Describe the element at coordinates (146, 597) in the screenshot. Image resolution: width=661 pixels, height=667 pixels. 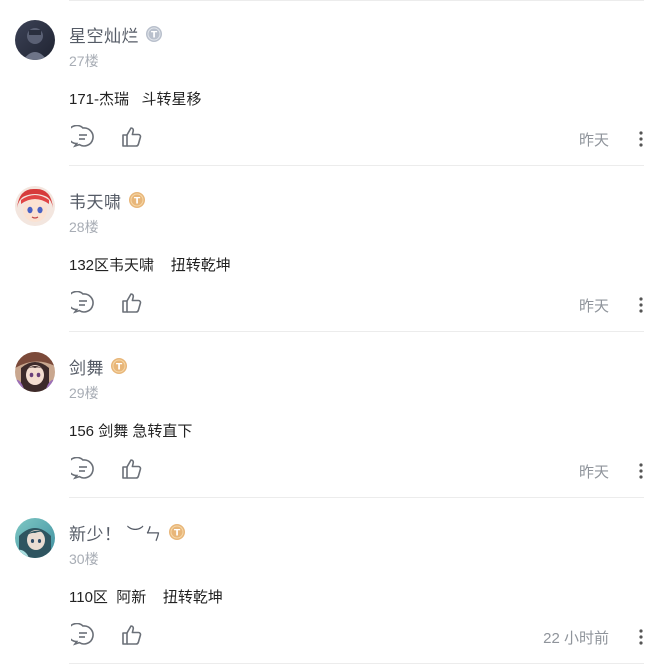
I see `comment-text: 110区 阿新 扭转乾坤` at that location.